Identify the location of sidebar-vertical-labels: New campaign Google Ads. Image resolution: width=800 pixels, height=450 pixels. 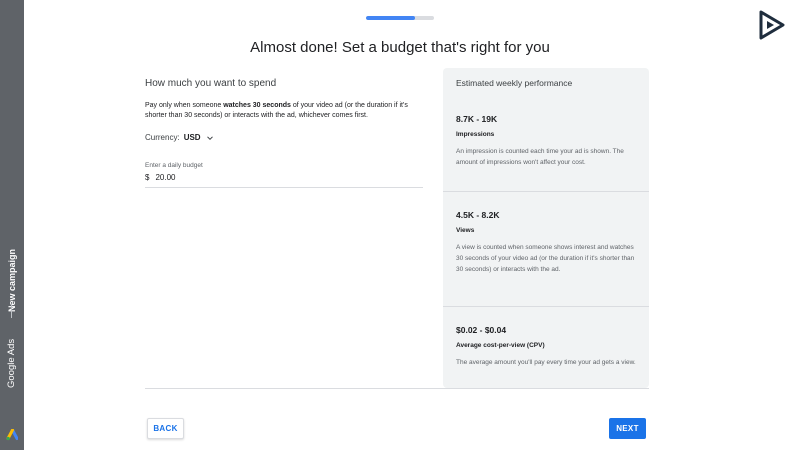
(12, 322).